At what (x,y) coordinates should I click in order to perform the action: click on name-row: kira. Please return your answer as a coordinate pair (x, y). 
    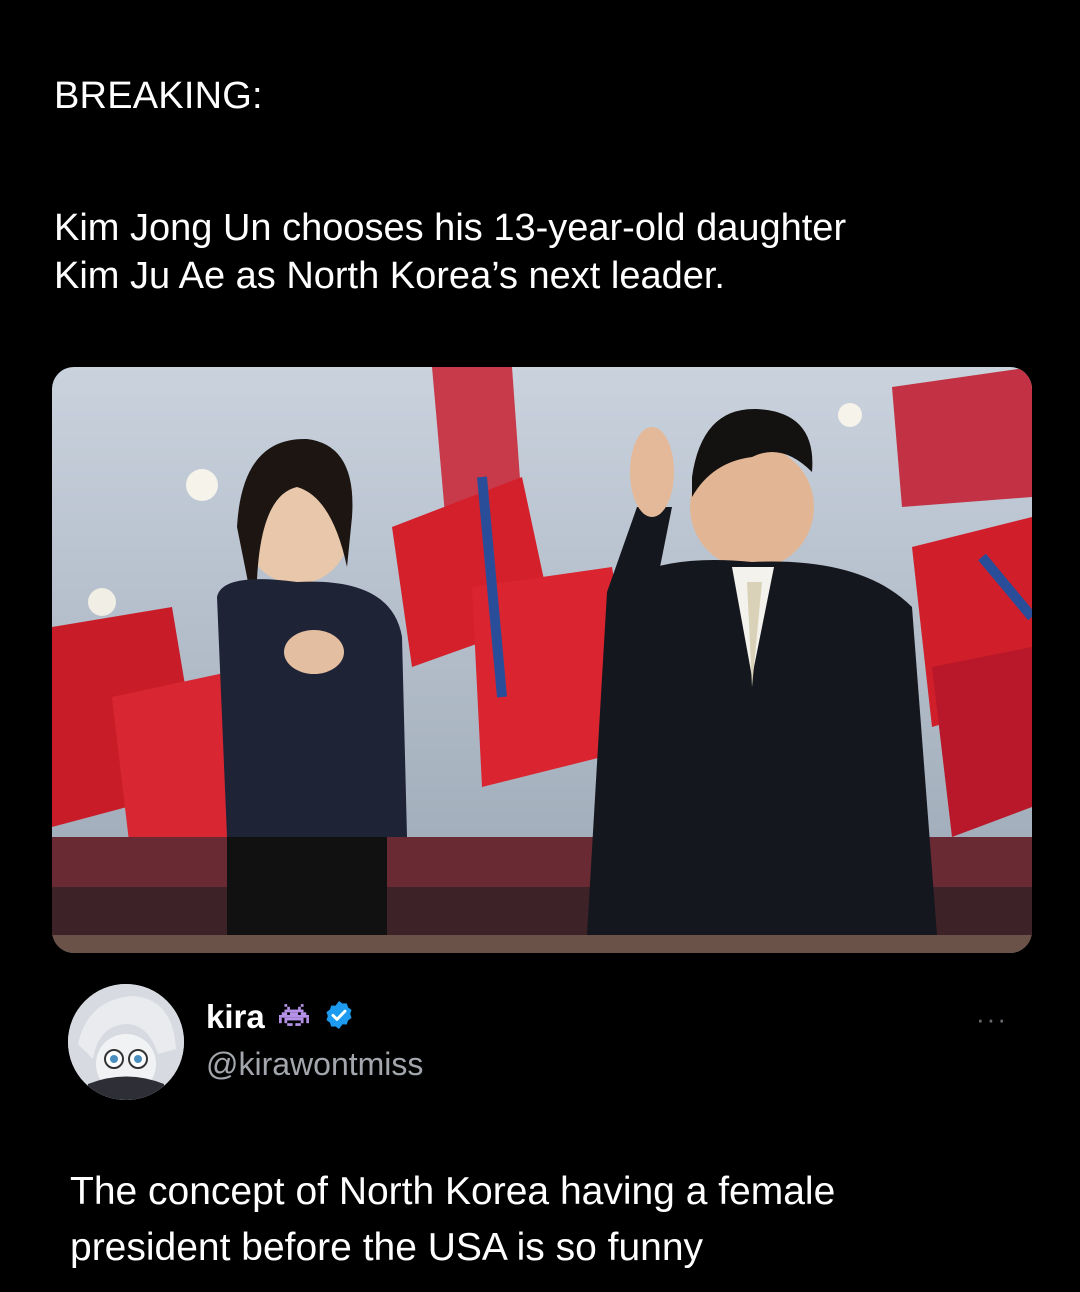
    Looking at the image, I should click on (280, 1017).